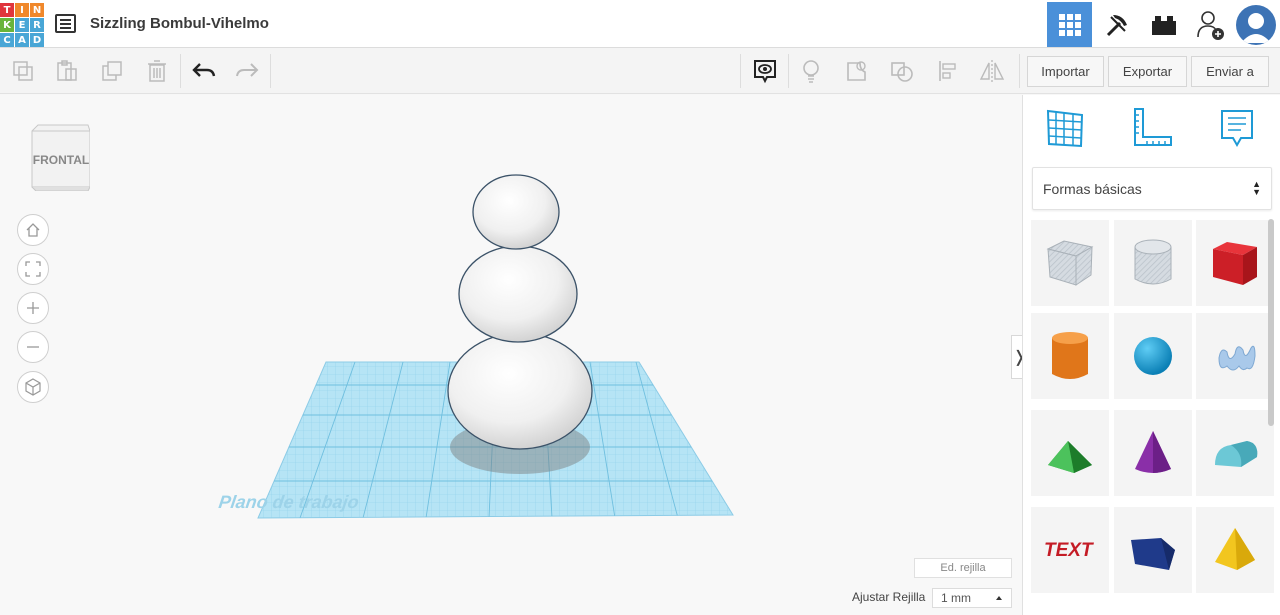  Describe the element at coordinates (37, 40) in the screenshot. I see `logo-letter: D` at that location.